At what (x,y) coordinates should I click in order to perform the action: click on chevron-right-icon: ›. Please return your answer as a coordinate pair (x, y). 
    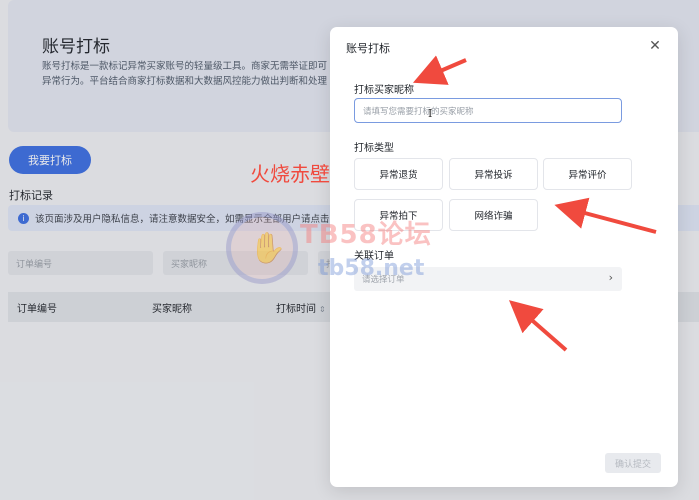
    Looking at the image, I should click on (610, 277).